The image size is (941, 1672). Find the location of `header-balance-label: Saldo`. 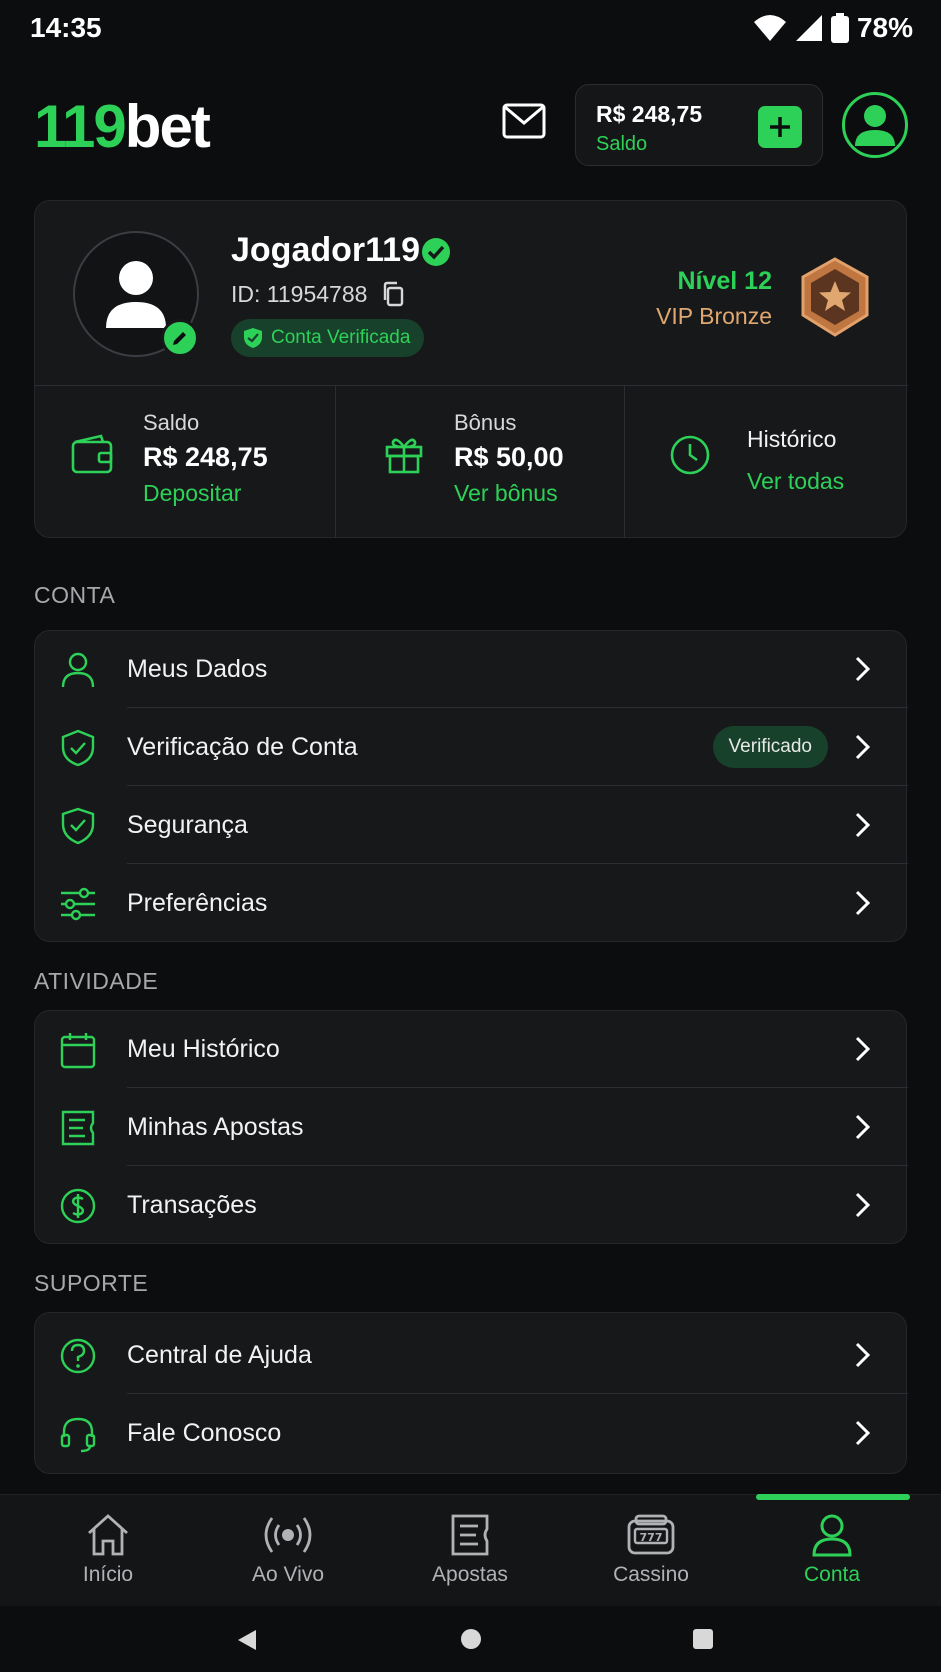

header-balance-label: Saldo is located at coordinates (622, 144).